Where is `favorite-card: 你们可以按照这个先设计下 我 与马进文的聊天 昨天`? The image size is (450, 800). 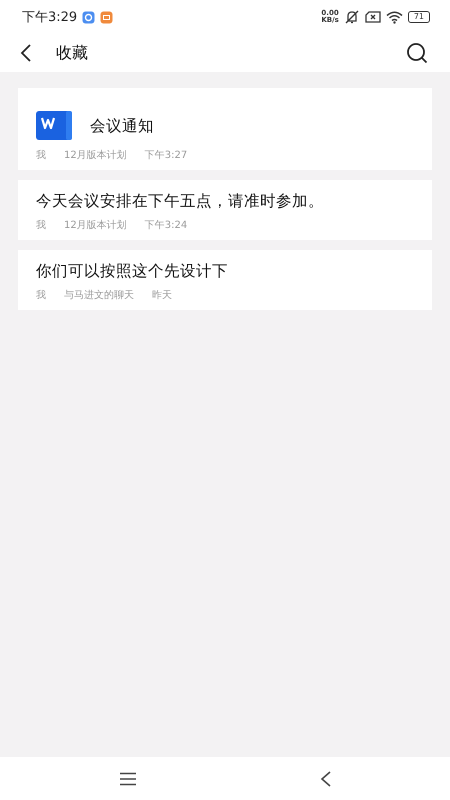 favorite-card: 你们可以按照这个先设计下 我 与马进文的聊天 昨天 is located at coordinates (225, 280).